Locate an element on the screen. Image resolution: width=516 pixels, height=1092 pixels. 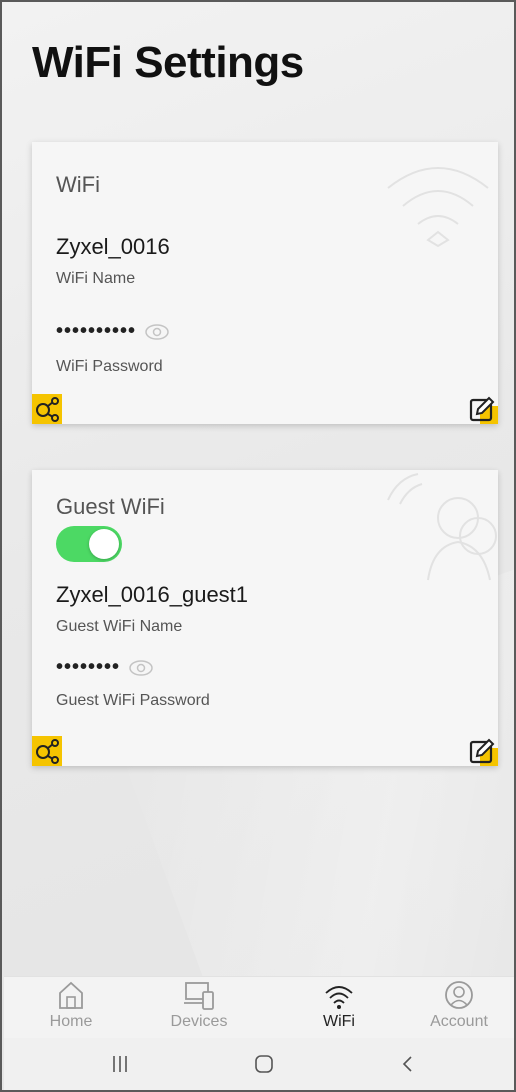
tab-label: Devices is located at coordinates (199, 1021).